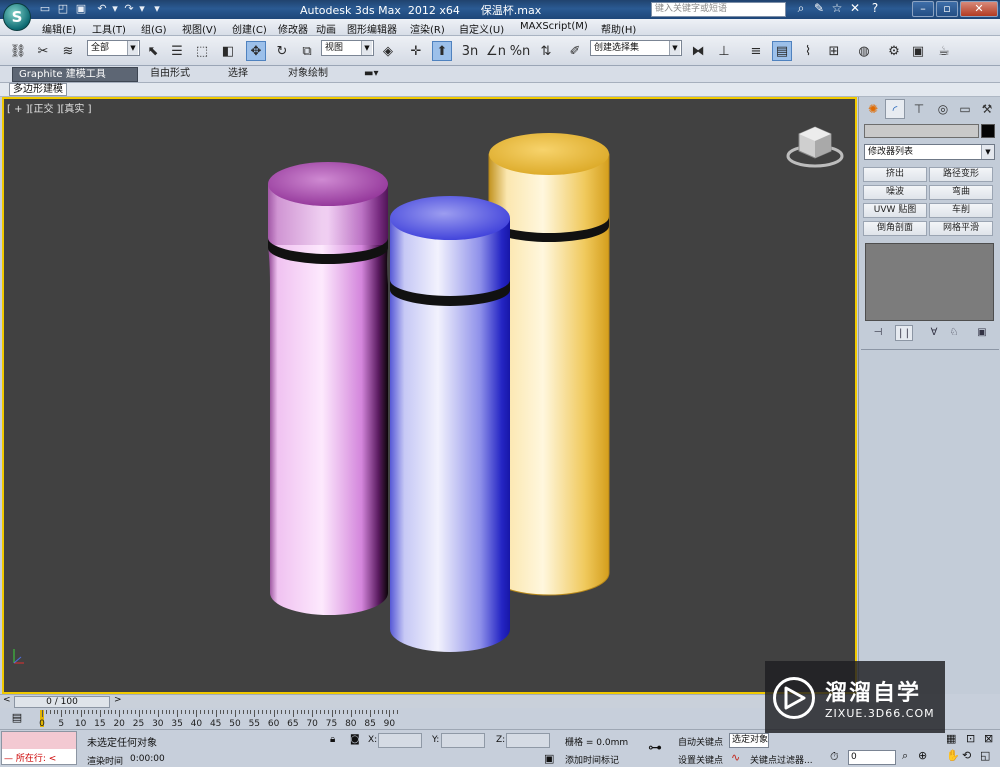  Describe the element at coordinates (81, 9) in the screenshot. I see `save-file-icon: ▣` at that location.